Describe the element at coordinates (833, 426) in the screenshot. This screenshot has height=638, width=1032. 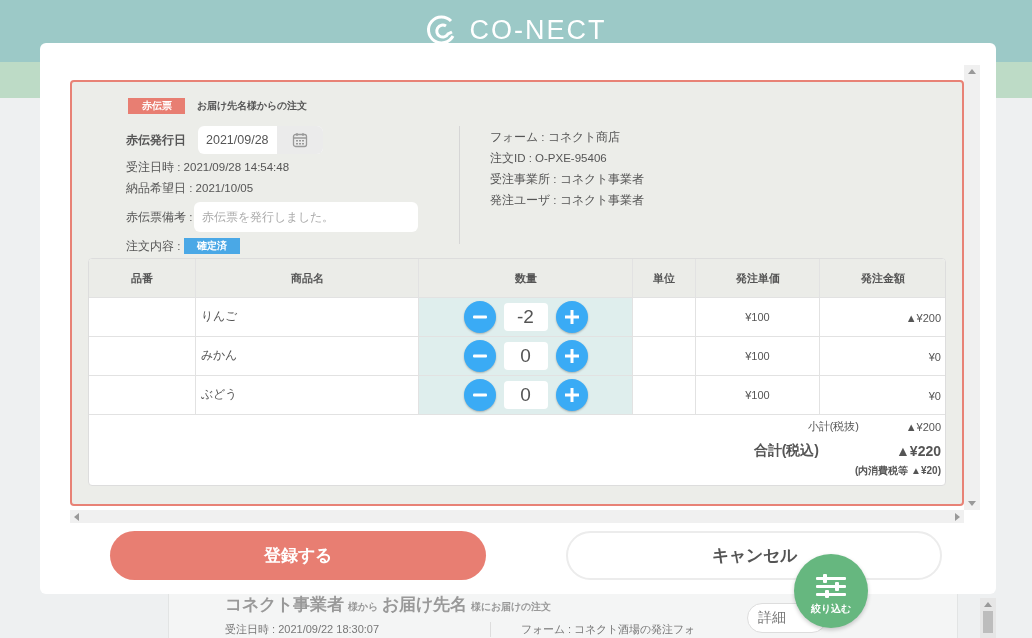
I see `subtotal-label: 小計(税抜)` at that location.